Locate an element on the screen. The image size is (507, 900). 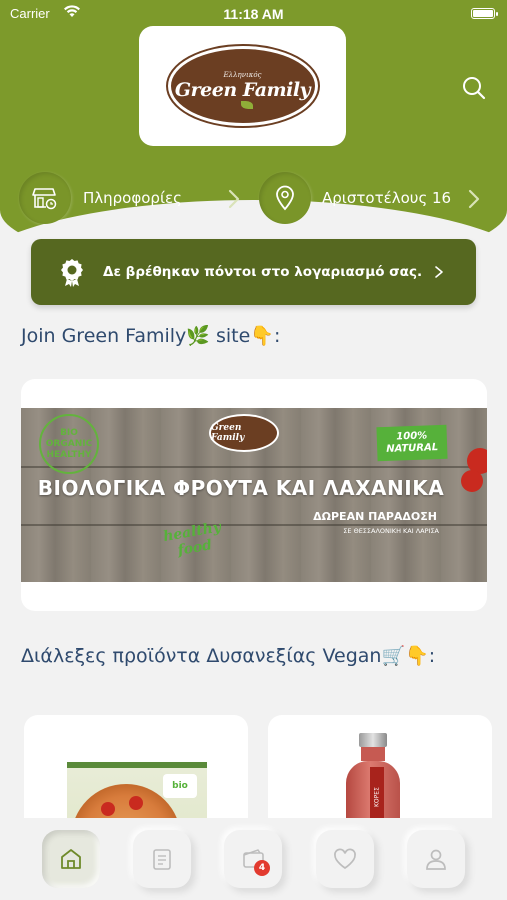
promo-headline: ΒΙΟΛΟΓΙΚΑ ΦΡΟΥΤΑ ΚΑΙ ΛΑΧΑΝΙΚΑ is located at coordinates (241, 488).